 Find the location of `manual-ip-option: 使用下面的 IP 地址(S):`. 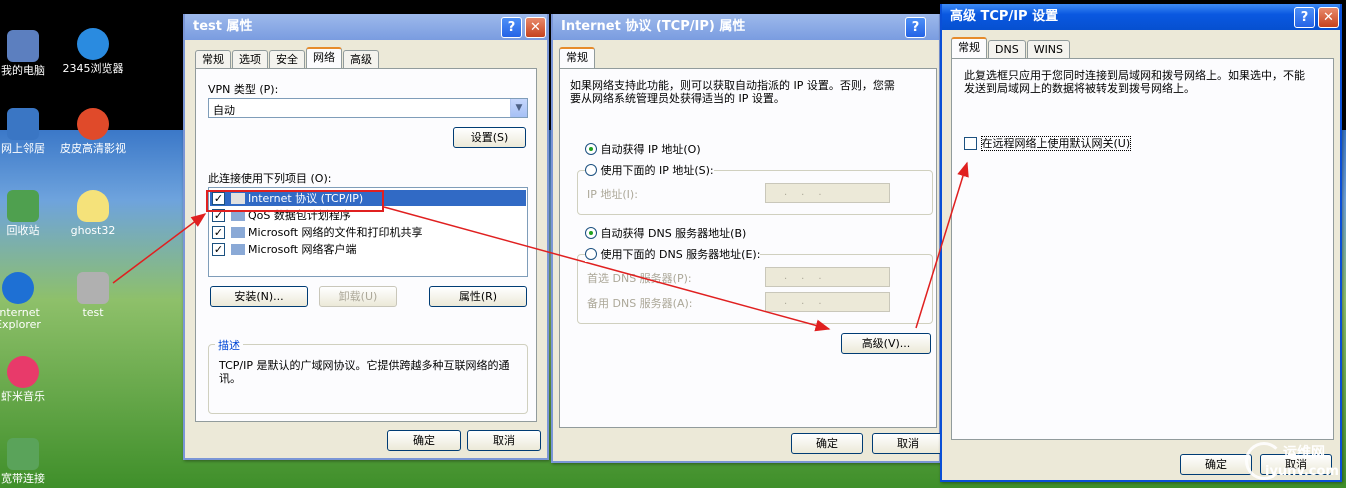

manual-ip-option: 使用下面的 IP 地址(S): is located at coordinates (649, 170).